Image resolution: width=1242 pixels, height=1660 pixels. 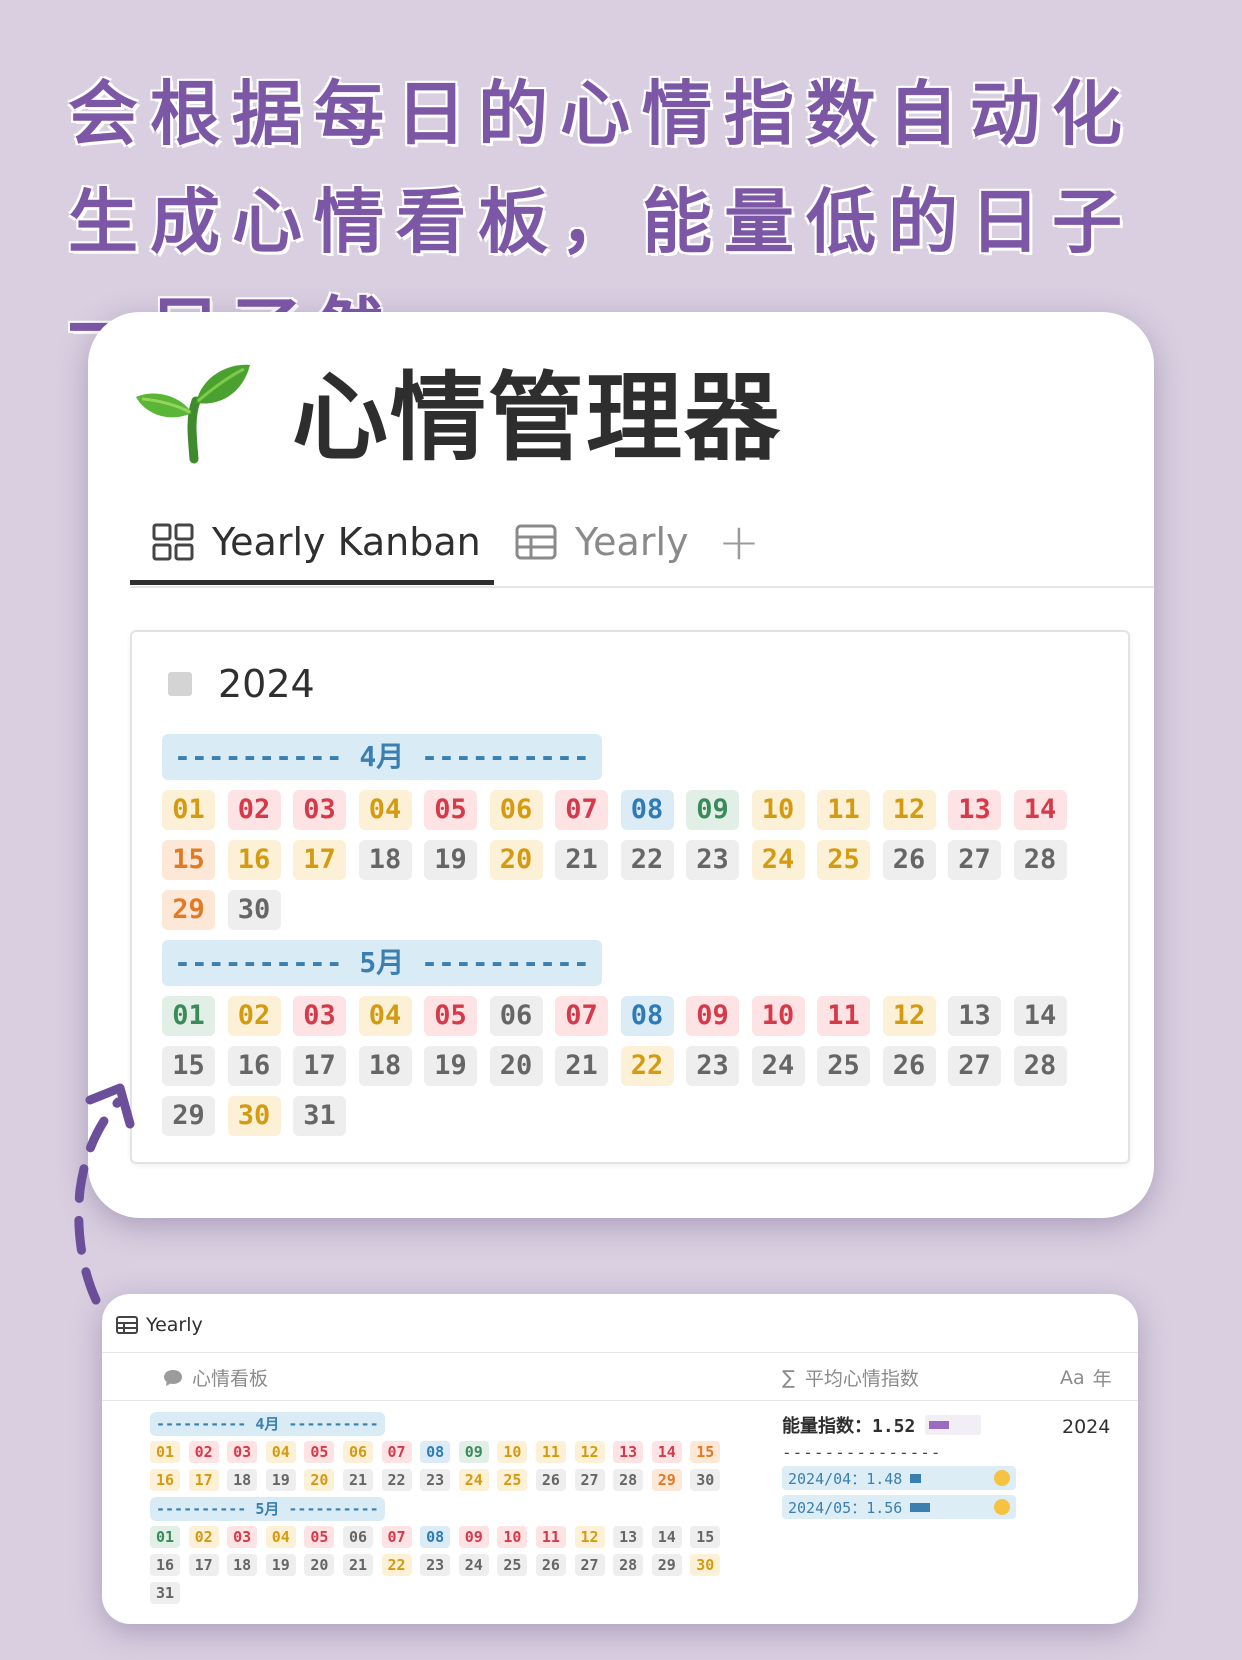 What do you see at coordinates (242, 1452) in the screenshot?
I see `day-chip: 03` at bounding box center [242, 1452].